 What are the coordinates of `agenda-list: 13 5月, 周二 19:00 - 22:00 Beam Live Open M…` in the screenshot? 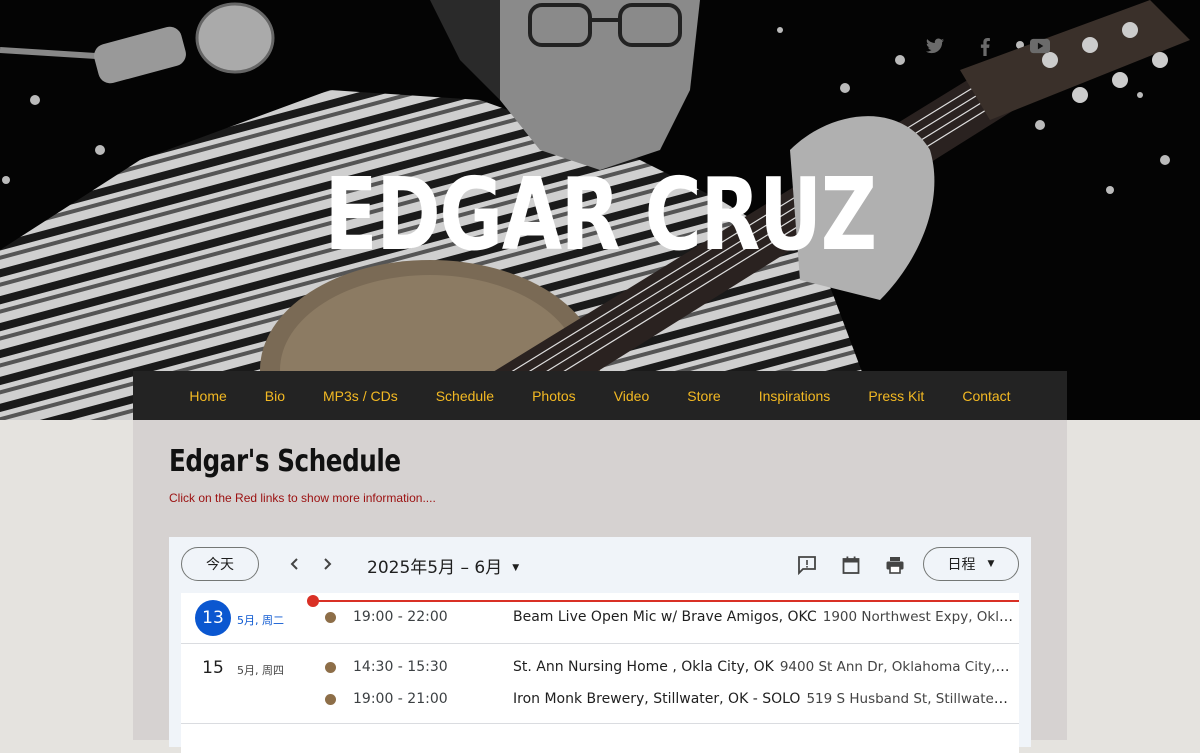 It's located at (600, 673).